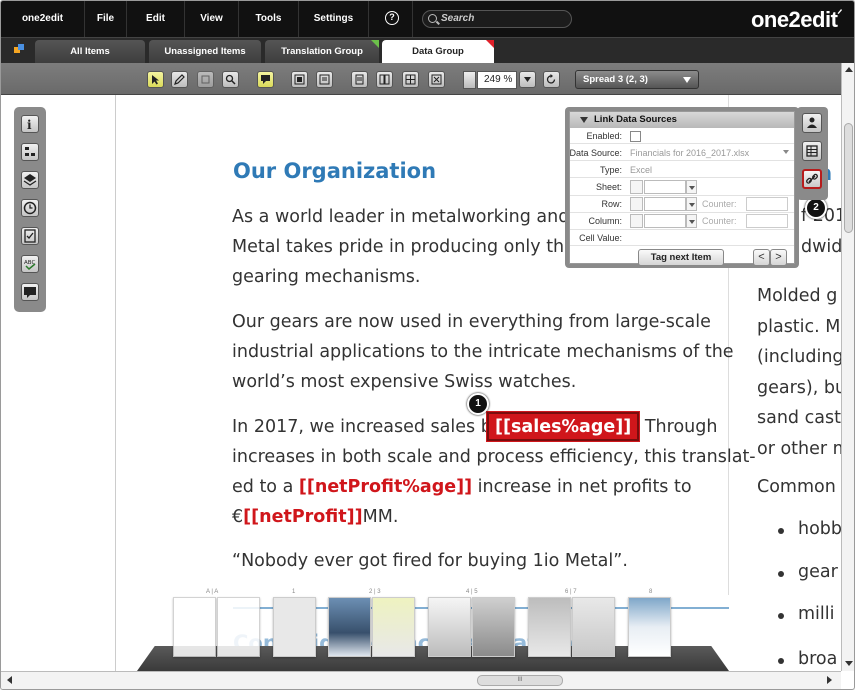 The image size is (855, 690). What do you see at coordinates (106, 19) in the screenshot?
I see `menu-file: File` at bounding box center [106, 19].